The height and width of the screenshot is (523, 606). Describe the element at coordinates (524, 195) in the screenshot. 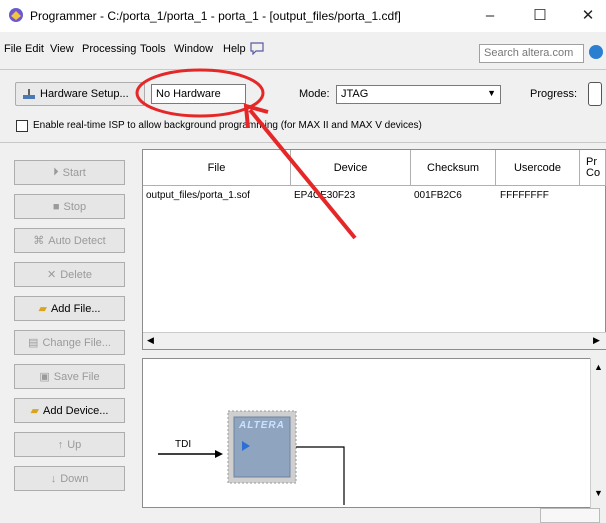

I see `cell-usercode: FFFFFFFF` at that location.